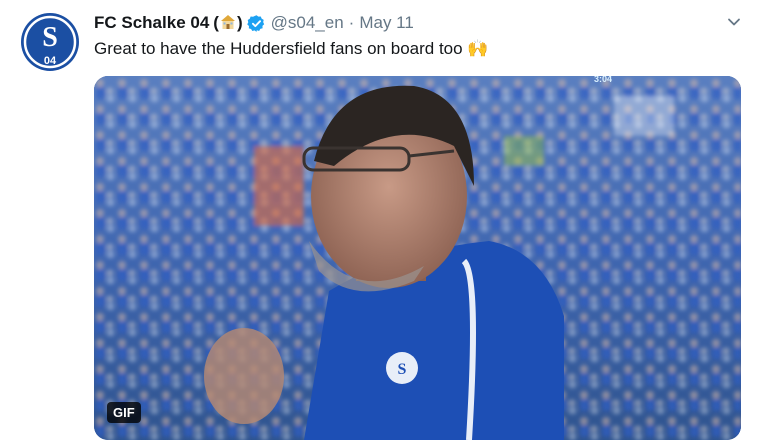 The height and width of the screenshot is (444, 768). What do you see at coordinates (402, 369) in the screenshot?
I see `svg-text: S` at bounding box center [402, 369].